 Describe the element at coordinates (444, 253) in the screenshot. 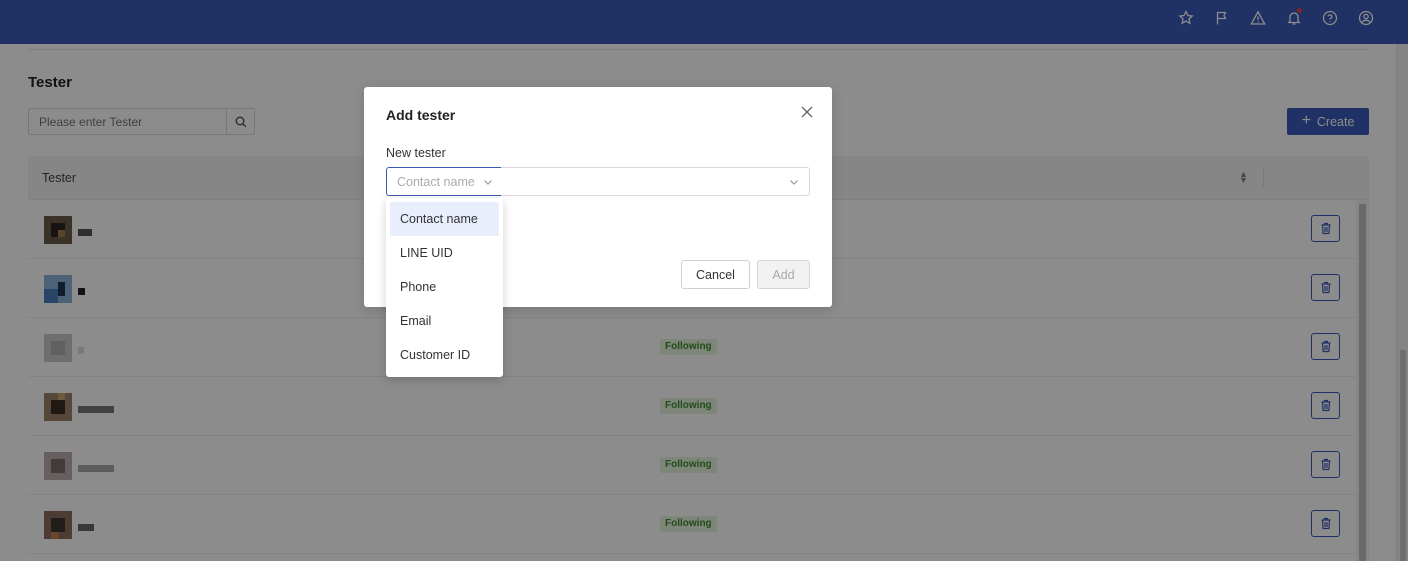

I see `option-line-uid: LINE UID` at that location.